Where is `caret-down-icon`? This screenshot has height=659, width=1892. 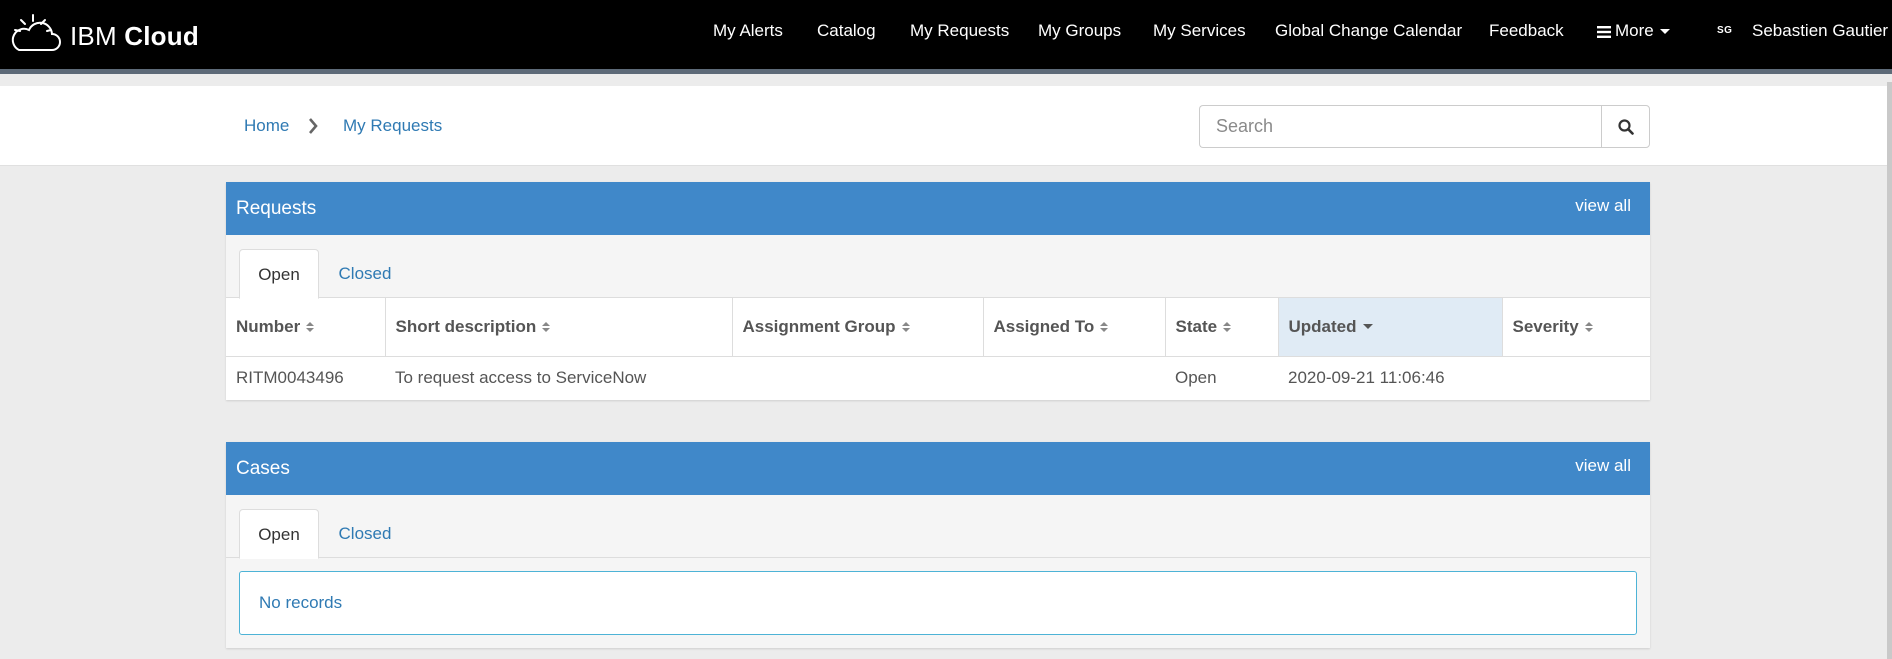 caret-down-icon is located at coordinates (1664, 32).